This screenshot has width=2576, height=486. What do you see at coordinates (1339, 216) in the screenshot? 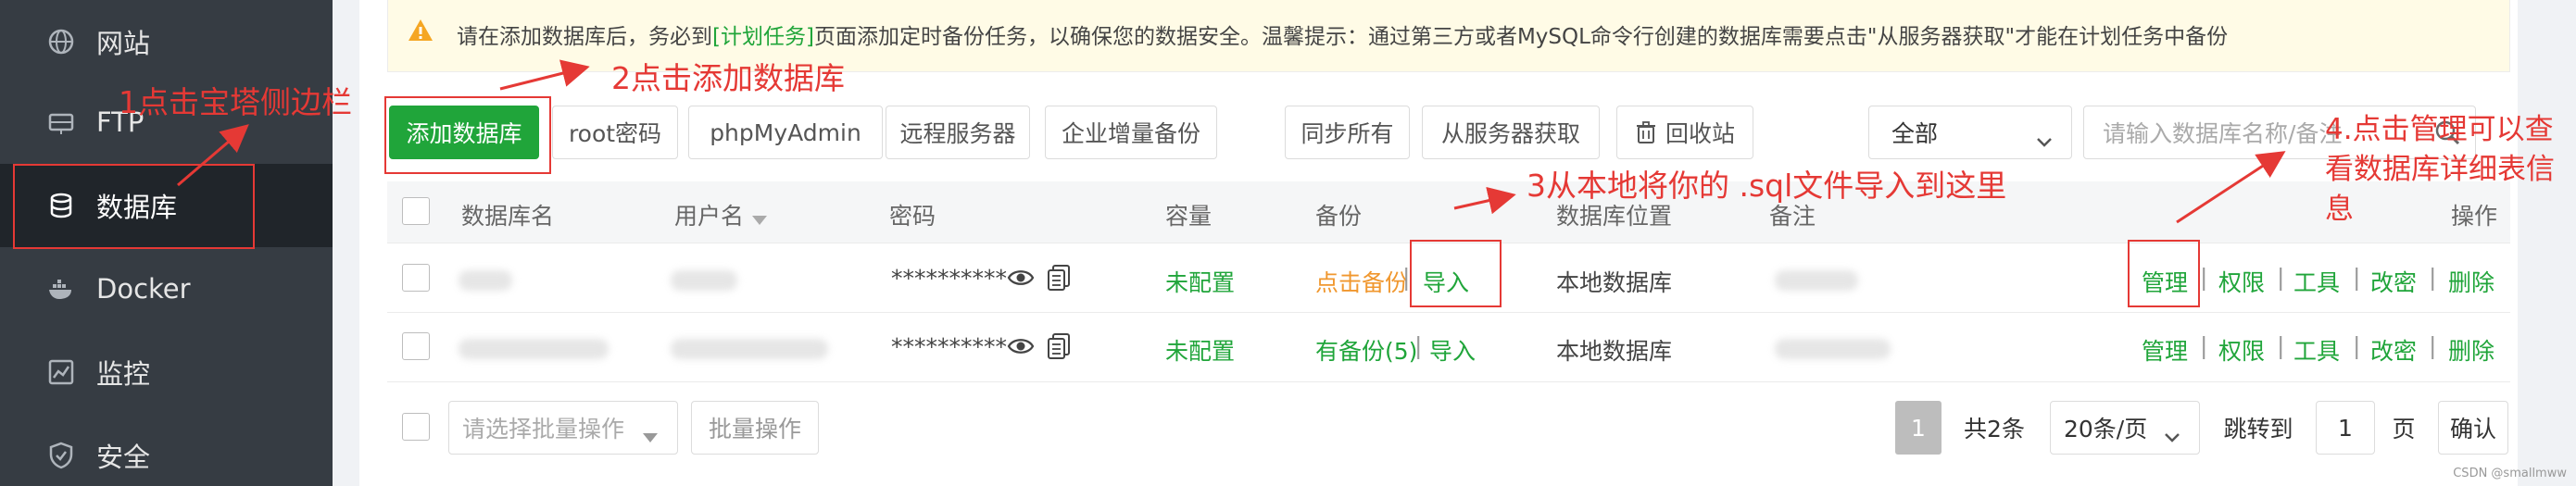
I see `header-backup: 备份` at bounding box center [1339, 216].